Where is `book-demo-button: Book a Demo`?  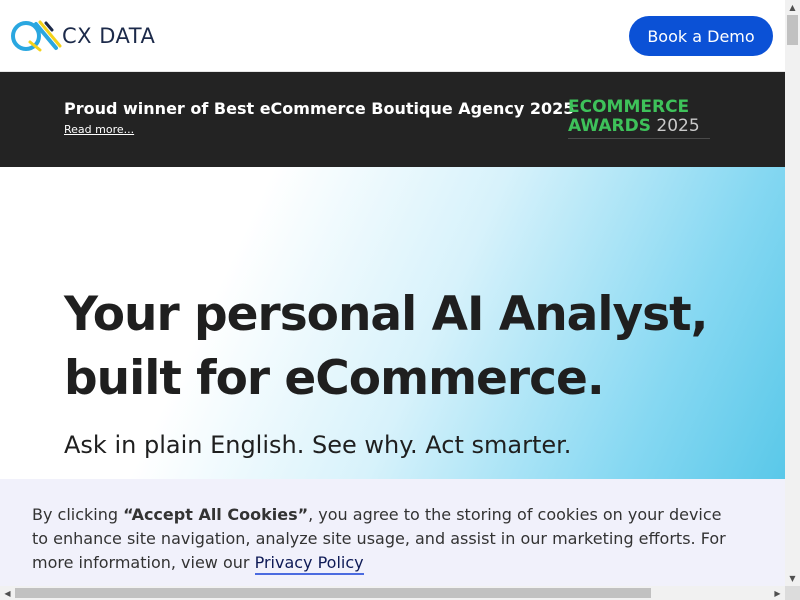
book-demo-button: Book a Demo is located at coordinates (701, 36).